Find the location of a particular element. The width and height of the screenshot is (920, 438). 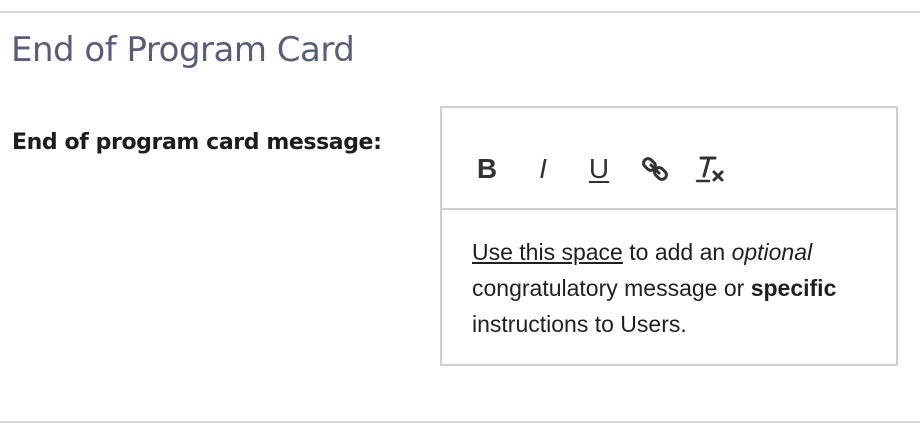

bold-button: B is located at coordinates (487, 169).